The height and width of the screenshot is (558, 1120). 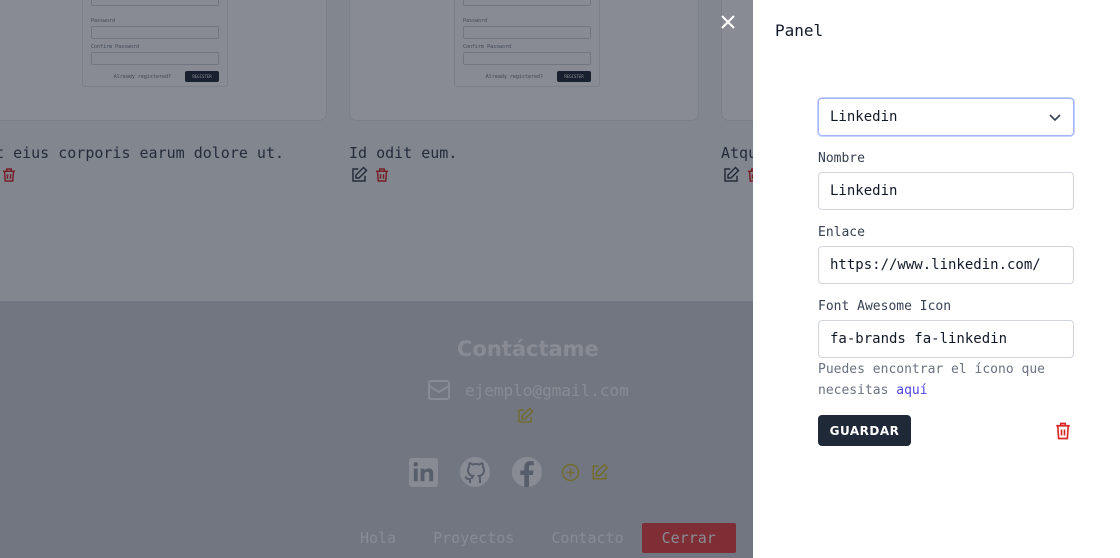 I want to click on select-value: Linkedin, so click(x=864, y=117).